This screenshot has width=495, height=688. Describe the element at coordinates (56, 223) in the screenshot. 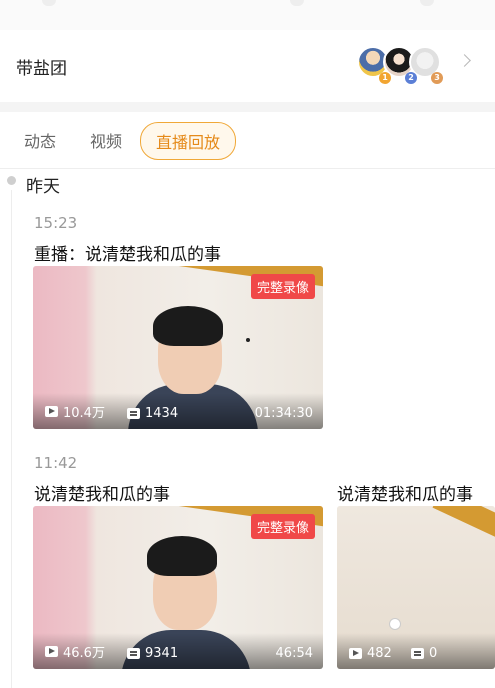

I see `entry-time: 15:23` at that location.